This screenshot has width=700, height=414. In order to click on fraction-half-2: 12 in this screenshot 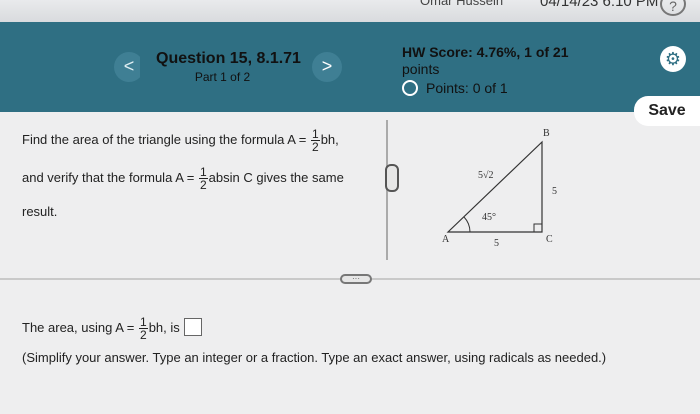, I will do `click(203, 179)`.